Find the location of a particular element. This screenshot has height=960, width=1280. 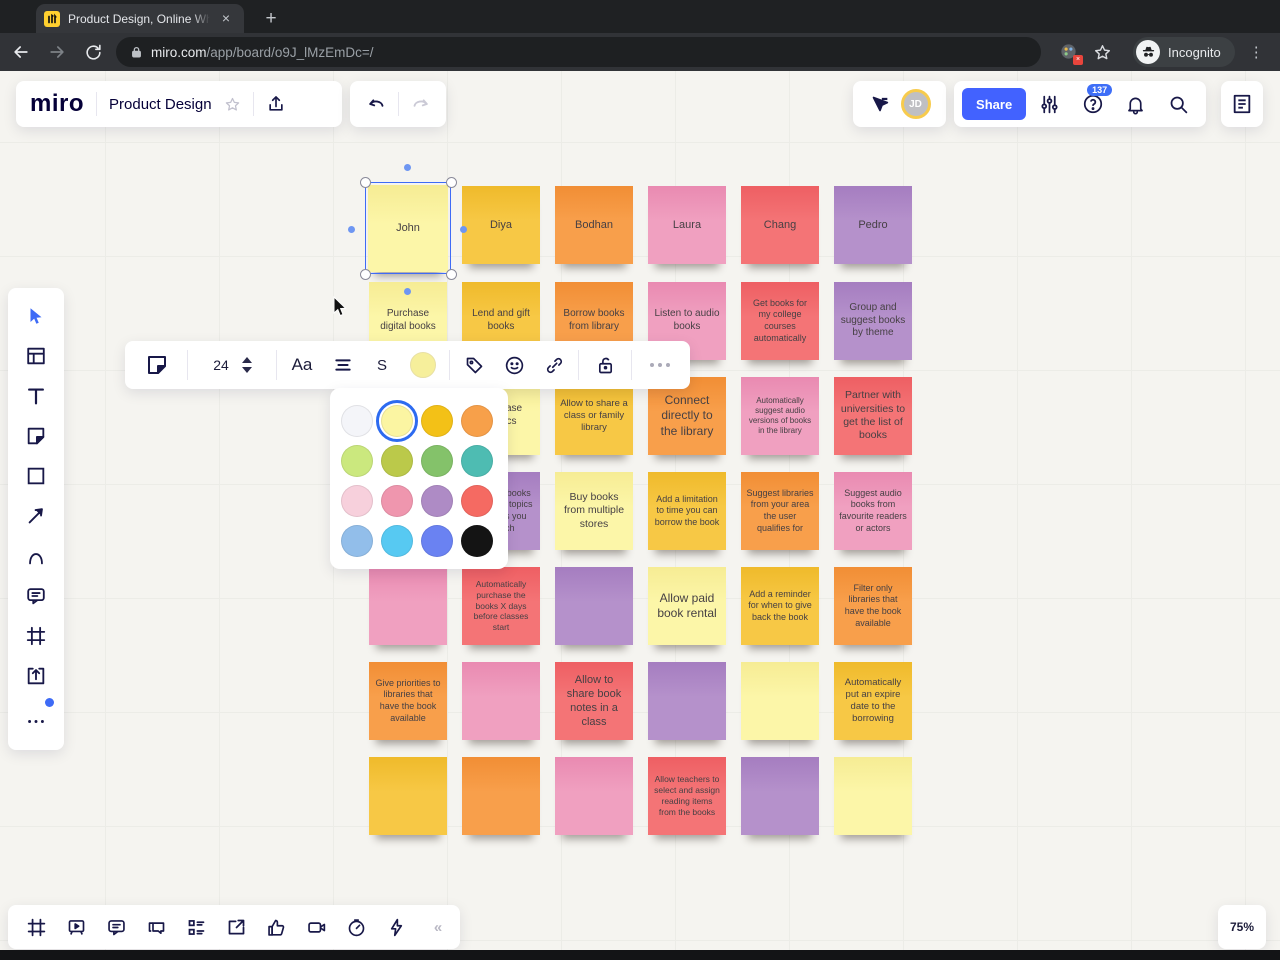

sticky-note: Pedro is located at coordinates (873, 225).